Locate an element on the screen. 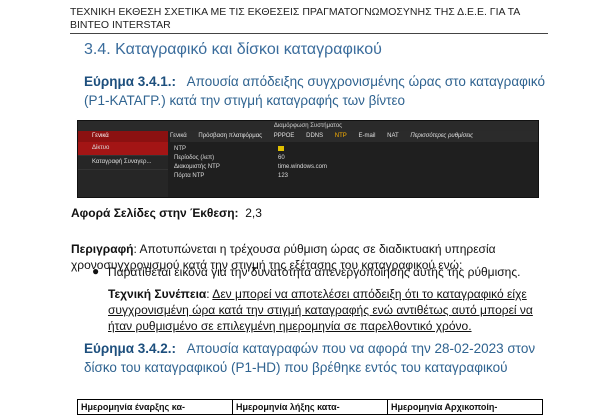 The image size is (615, 415). col-end-date: Ημερομηνία λήξης κατα- is located at coordinates (310, 407).